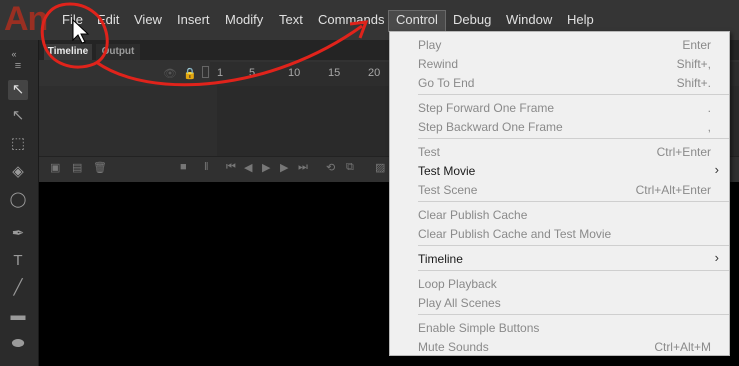  Describe the element at coordinates (380, 167) in the screenshot. I see `edit-multiple-icon: ▨` at that location.